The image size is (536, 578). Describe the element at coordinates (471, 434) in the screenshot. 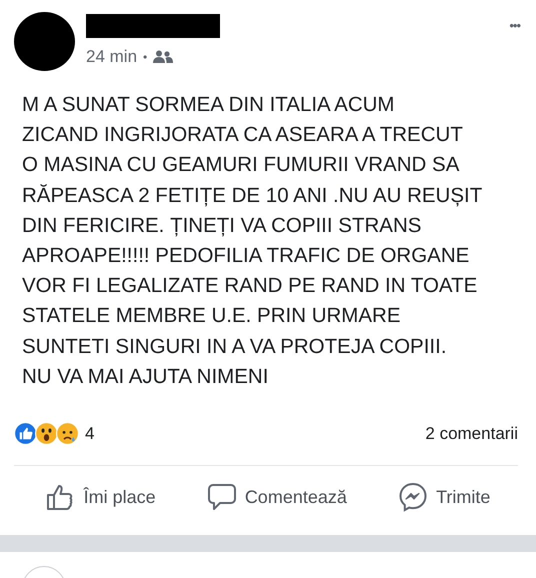

I see `comment-count: 2 comentarii` at that location.